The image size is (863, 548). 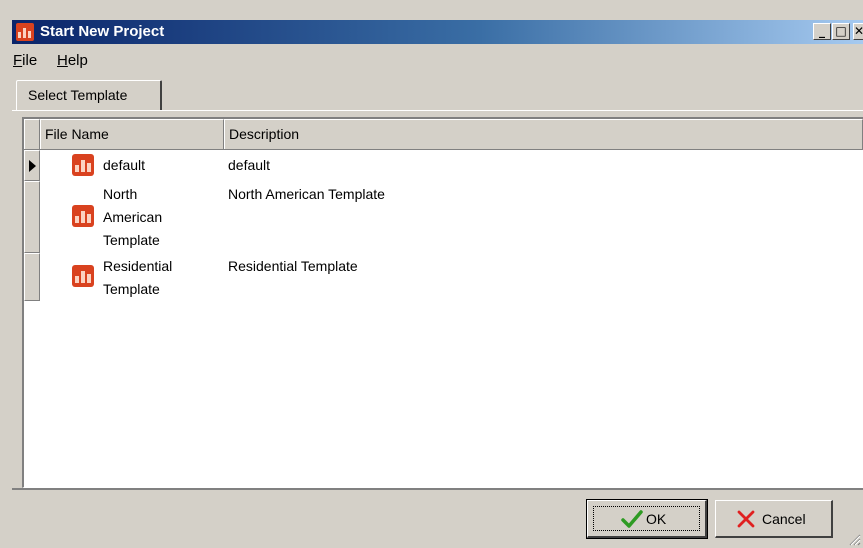 What do you see at coordinates (656, 519) in the screenshot?
I see `ok-label: OK` at bounding box center [656, 519].